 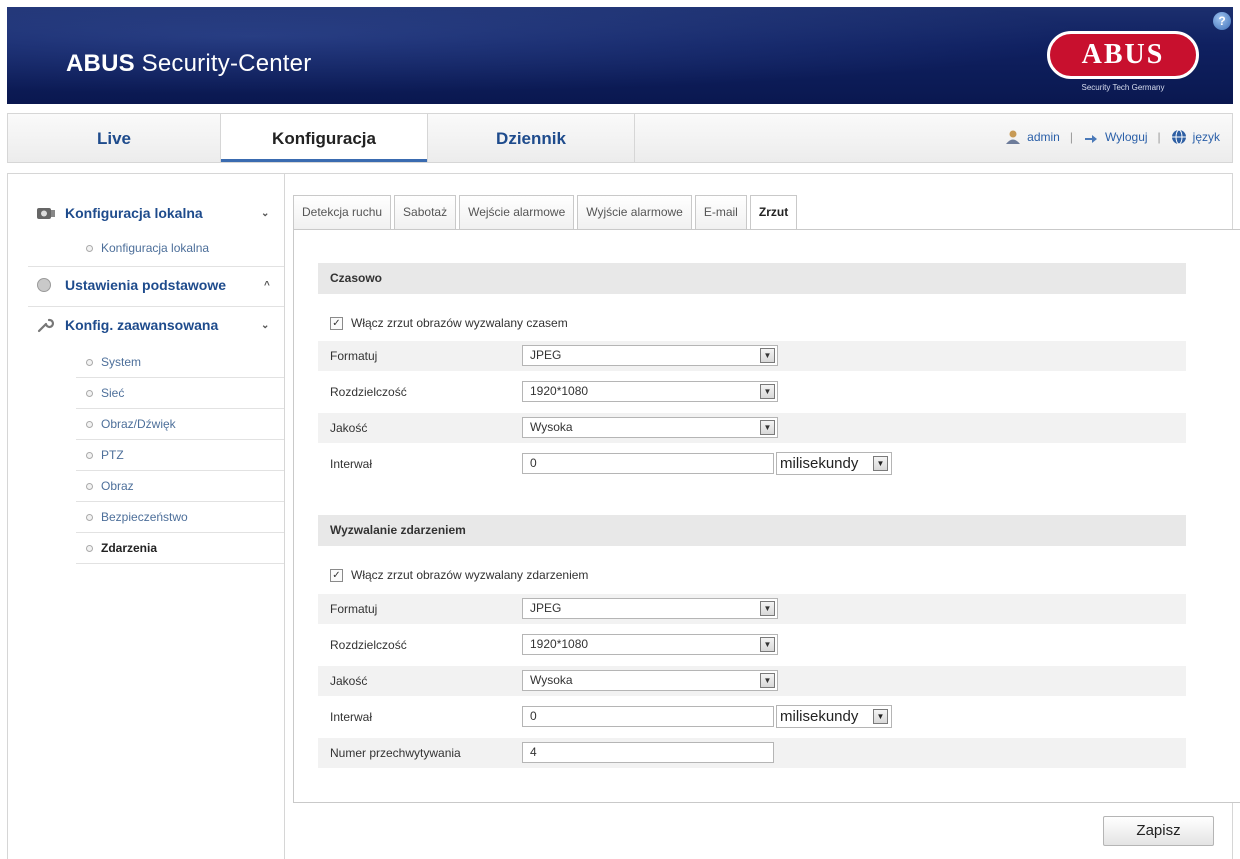 I want to click on logout-link: Wyloguj, so click(x=1126, y=137).